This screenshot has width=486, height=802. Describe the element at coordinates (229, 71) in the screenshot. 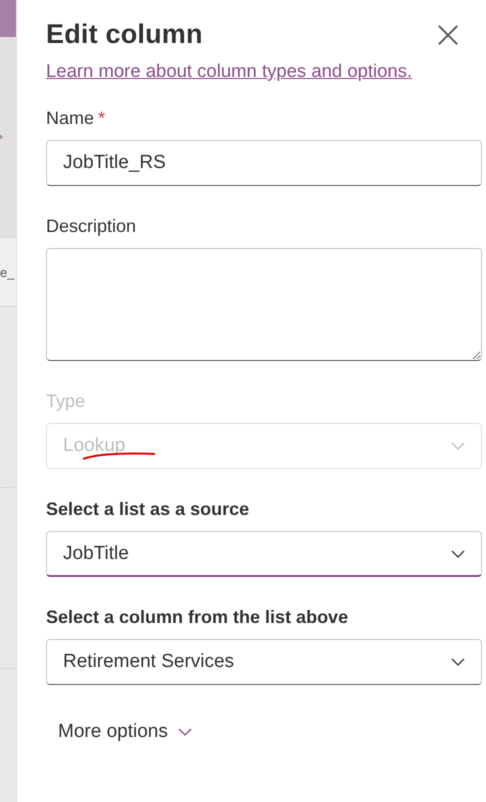

I see `help-link: Learn more about column types and options.` at that location.